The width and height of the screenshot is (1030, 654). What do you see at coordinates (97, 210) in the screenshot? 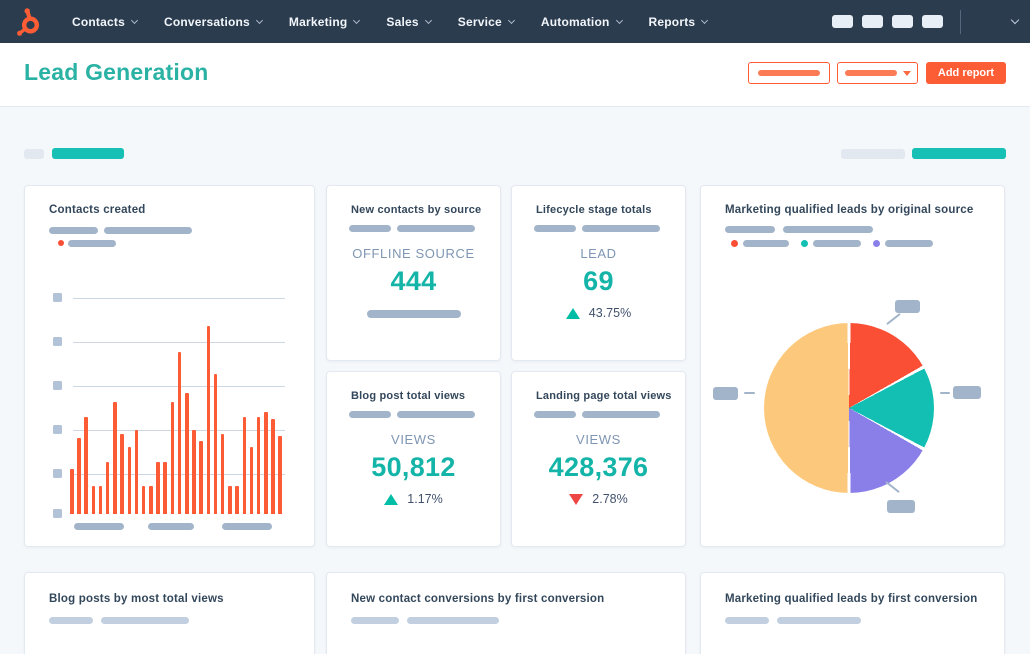
I see `card-title: Contacts created` at bounding box center [97, 210].